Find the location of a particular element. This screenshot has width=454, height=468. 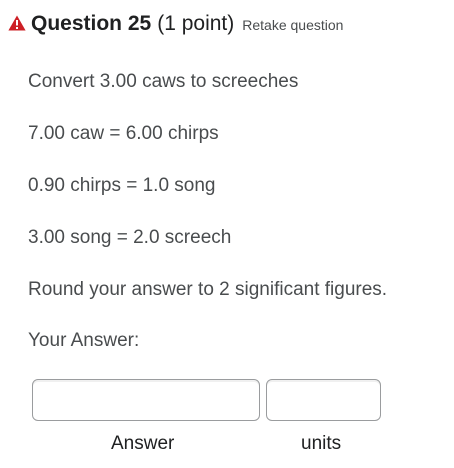

question-title: Question 25 is located at coordinates (91, 23).